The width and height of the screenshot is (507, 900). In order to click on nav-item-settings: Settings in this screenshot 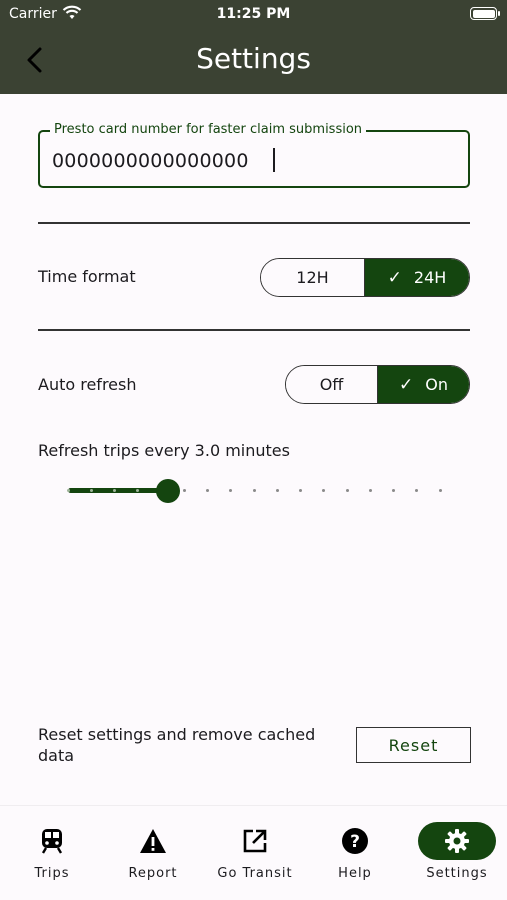, I will do `click(457, 853)`.